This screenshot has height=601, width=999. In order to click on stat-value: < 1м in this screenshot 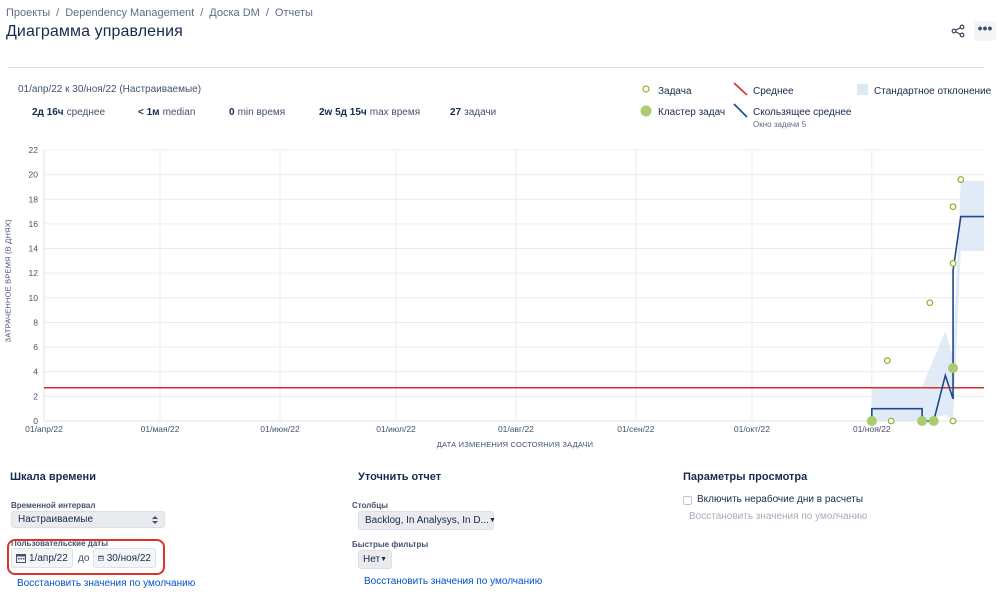, I will do `click(149, 112)`.